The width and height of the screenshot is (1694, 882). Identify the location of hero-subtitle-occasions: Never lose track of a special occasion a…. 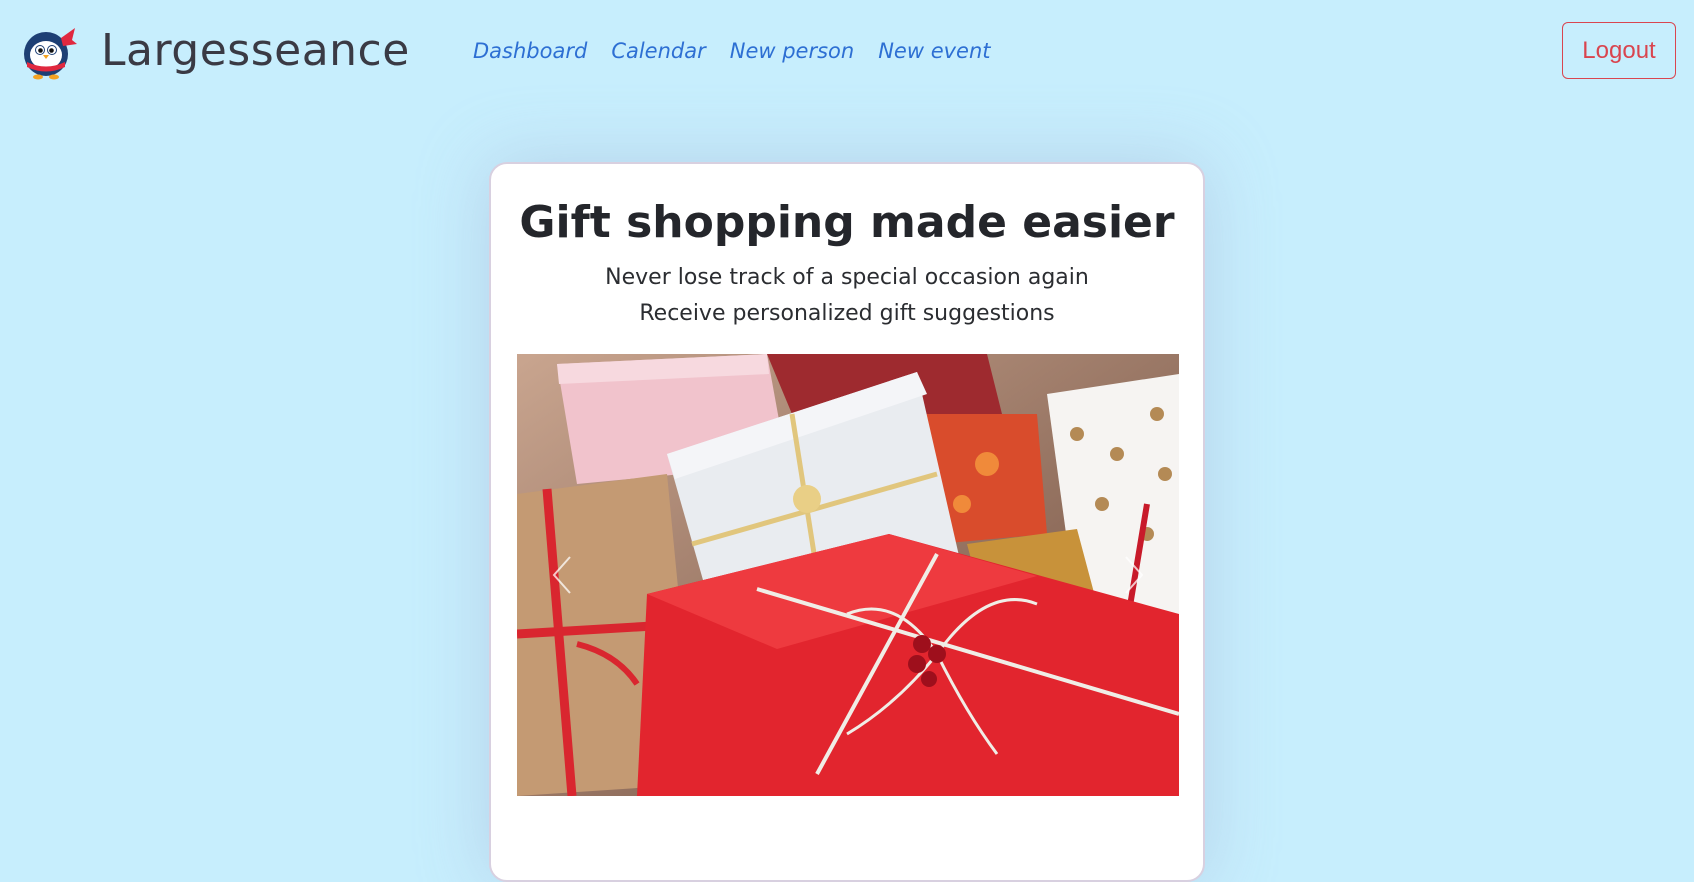
(847, 277).